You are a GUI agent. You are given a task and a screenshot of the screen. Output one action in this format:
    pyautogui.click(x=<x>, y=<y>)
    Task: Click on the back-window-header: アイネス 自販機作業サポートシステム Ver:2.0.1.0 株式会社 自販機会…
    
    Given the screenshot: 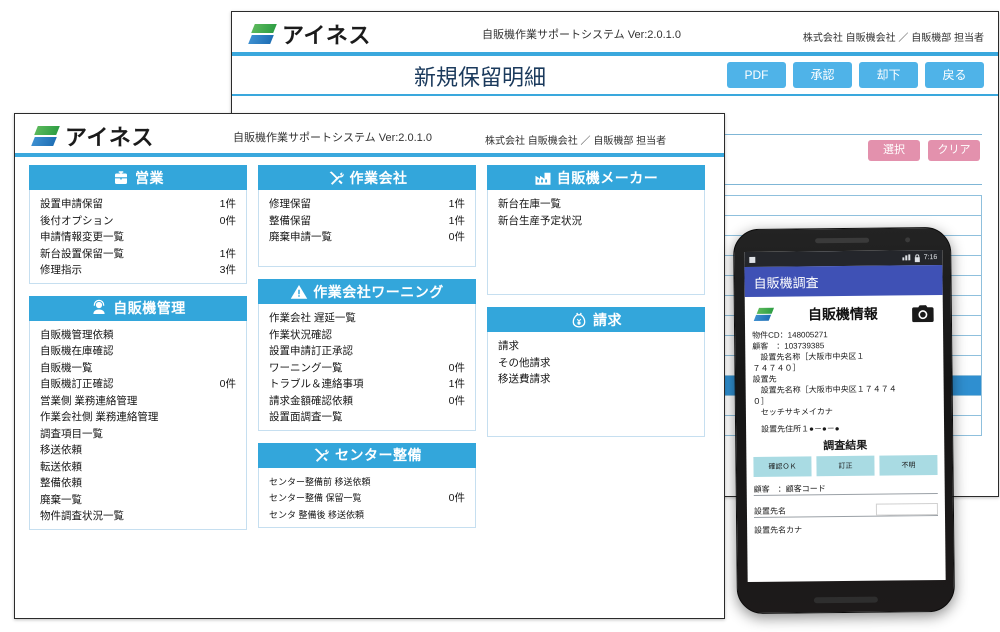 What is the action you would take?
    pyautogui.click(x=615, y=34)
    